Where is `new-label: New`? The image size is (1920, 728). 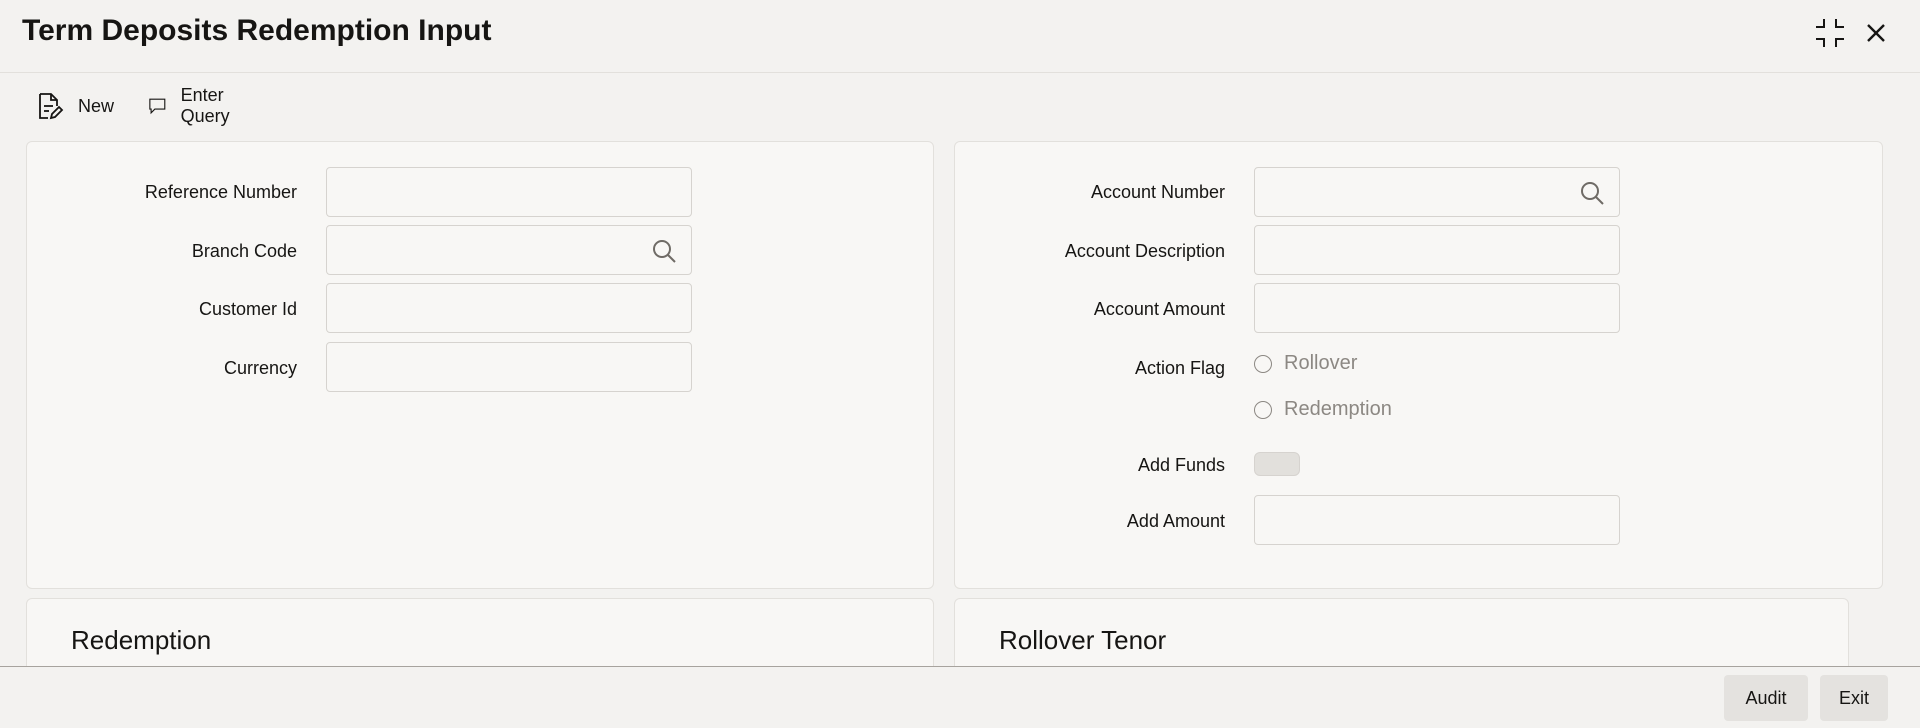 new-label: New is located at coordinates (96, 105).